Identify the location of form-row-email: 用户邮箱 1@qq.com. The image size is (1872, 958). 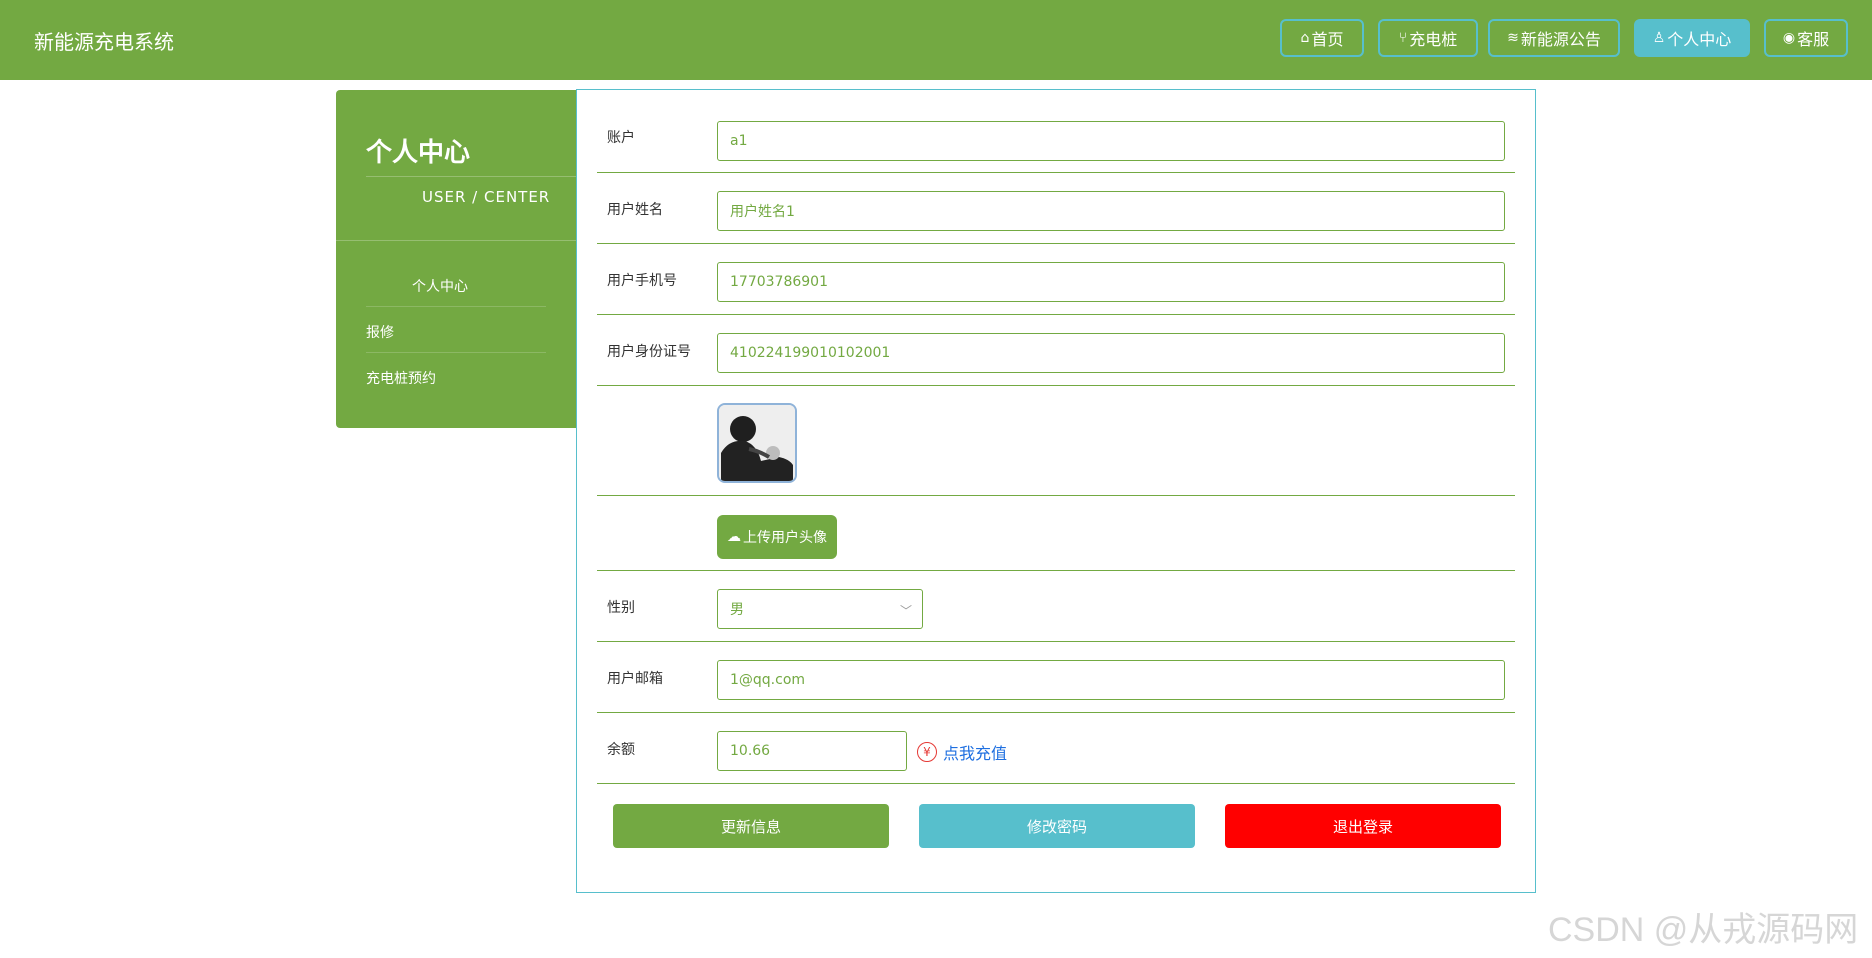
(1056, 677).